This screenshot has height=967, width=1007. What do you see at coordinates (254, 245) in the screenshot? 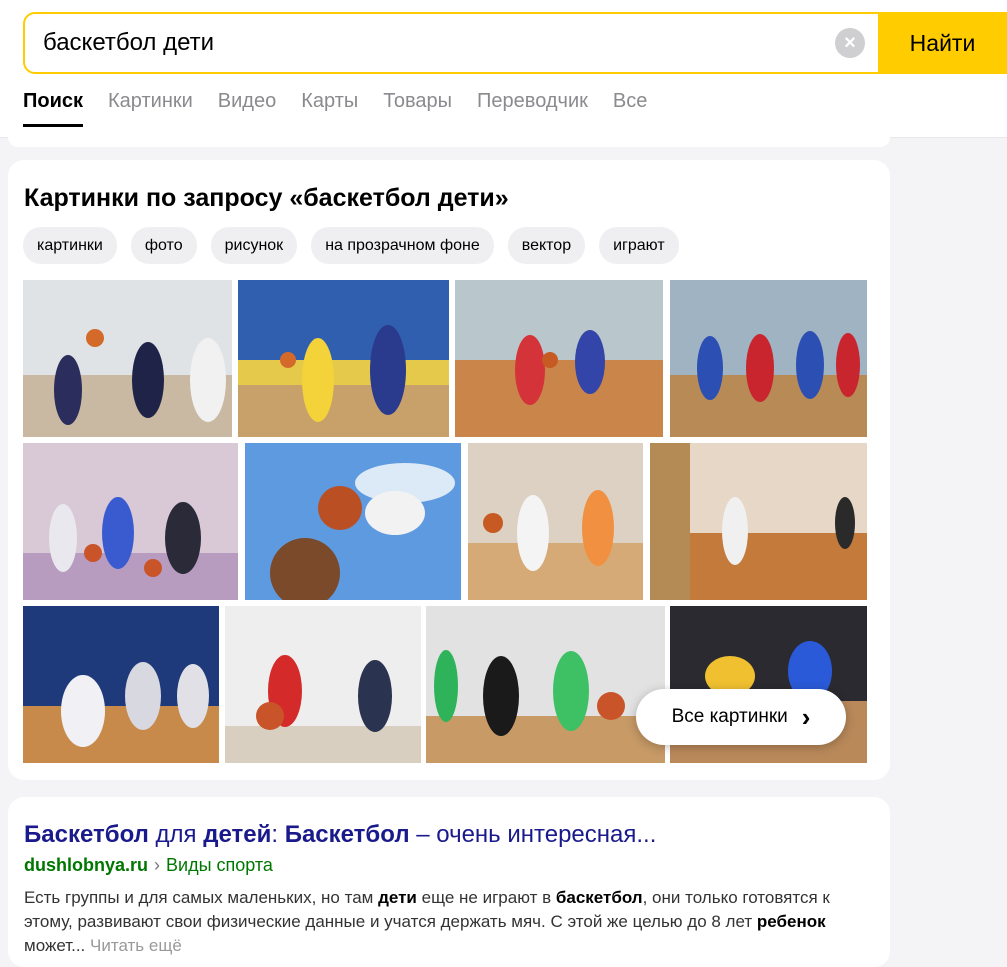
I see `chip-drawing: рисунок` at bounding box center [254, 245].